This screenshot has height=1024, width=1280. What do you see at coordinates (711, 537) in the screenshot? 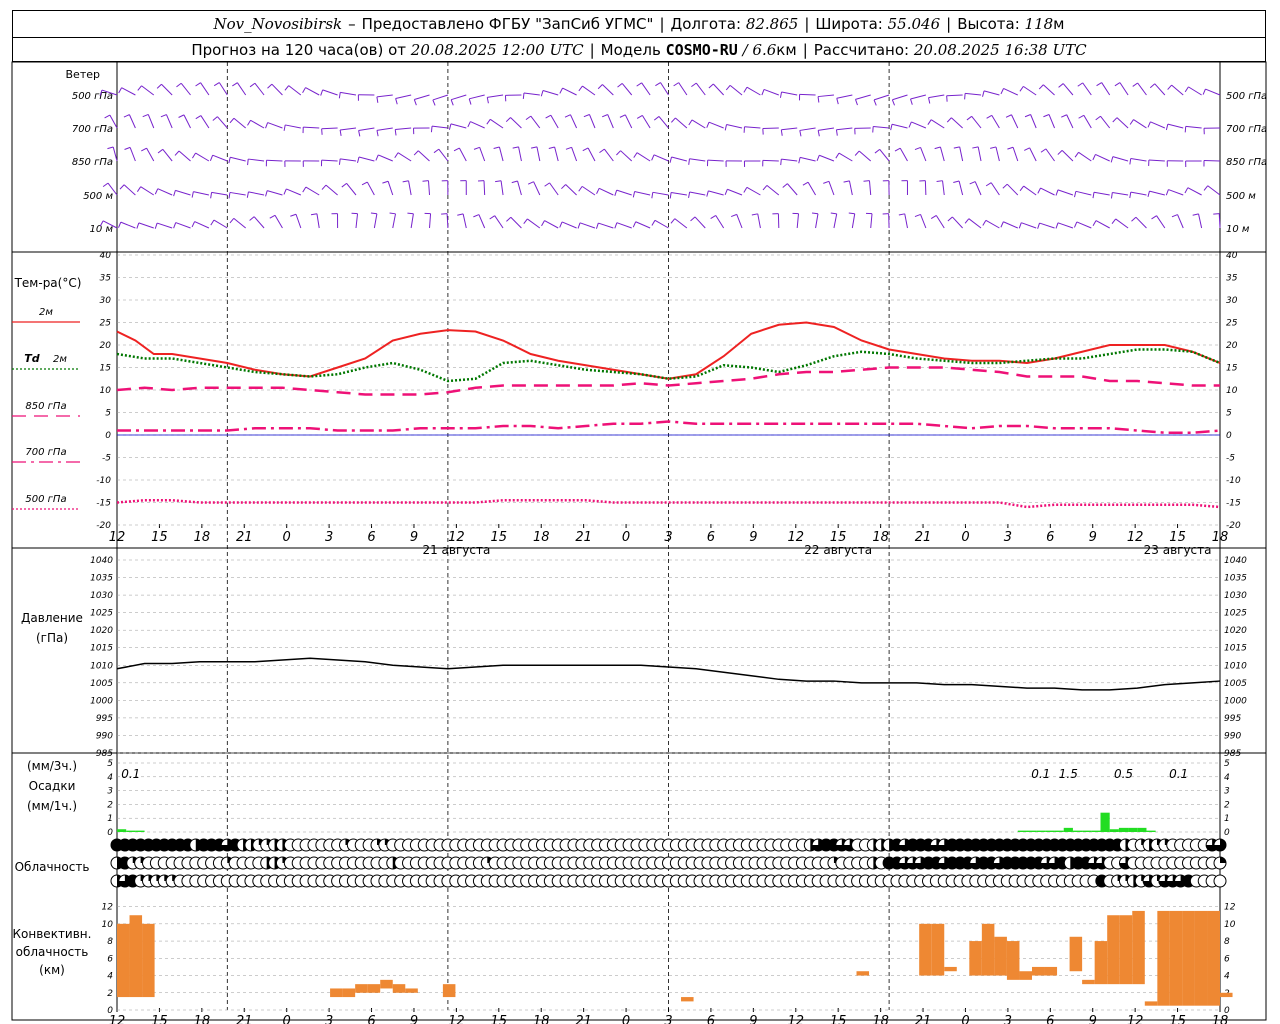
I see `time-tick-label: 6` at bounding box center [711, 537].